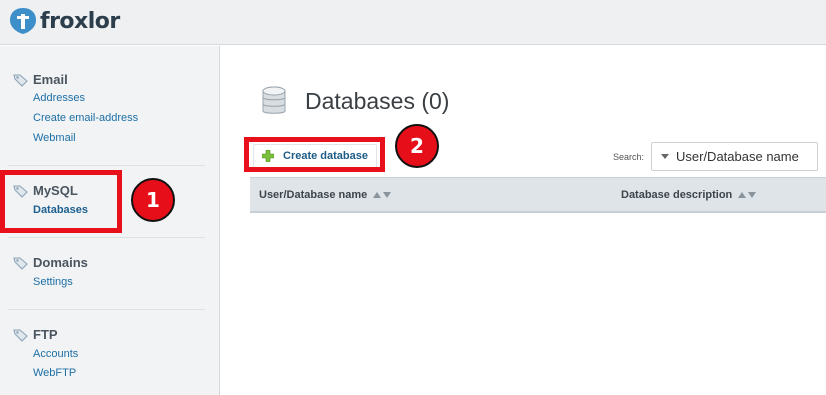 The width and height of the screenshot is (826, 395). I want to click on page-title: Databases (0), so click(377, 100).